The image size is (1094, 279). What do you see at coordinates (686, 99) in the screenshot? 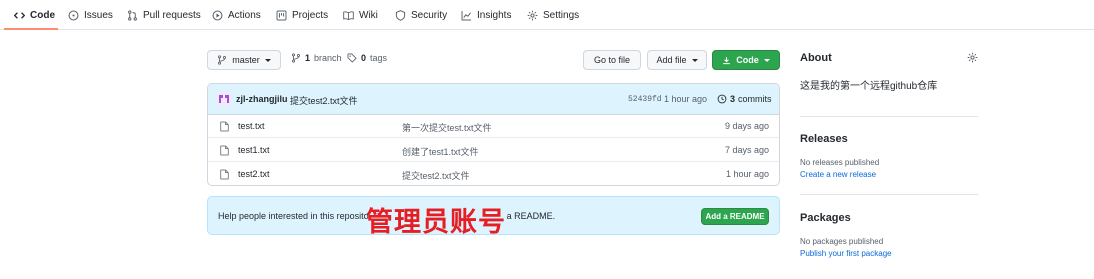
I see `commit-time: 1 hour ago` at bounding box center [686, 99].